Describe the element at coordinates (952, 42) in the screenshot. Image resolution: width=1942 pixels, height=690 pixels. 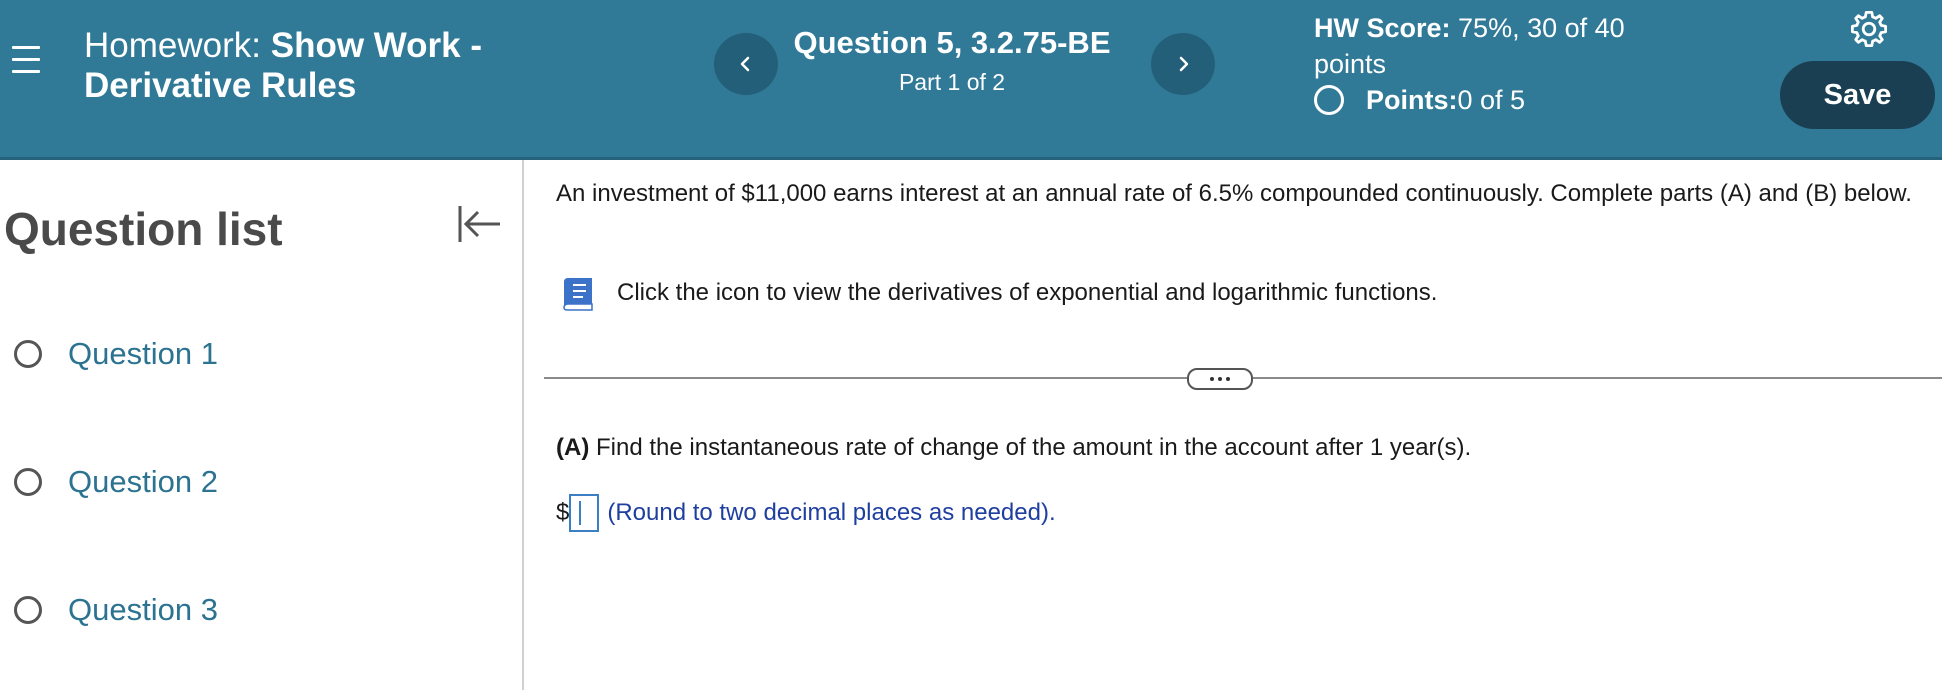
I see `question-title: Question 5, 3.2.75-BE` at that location.